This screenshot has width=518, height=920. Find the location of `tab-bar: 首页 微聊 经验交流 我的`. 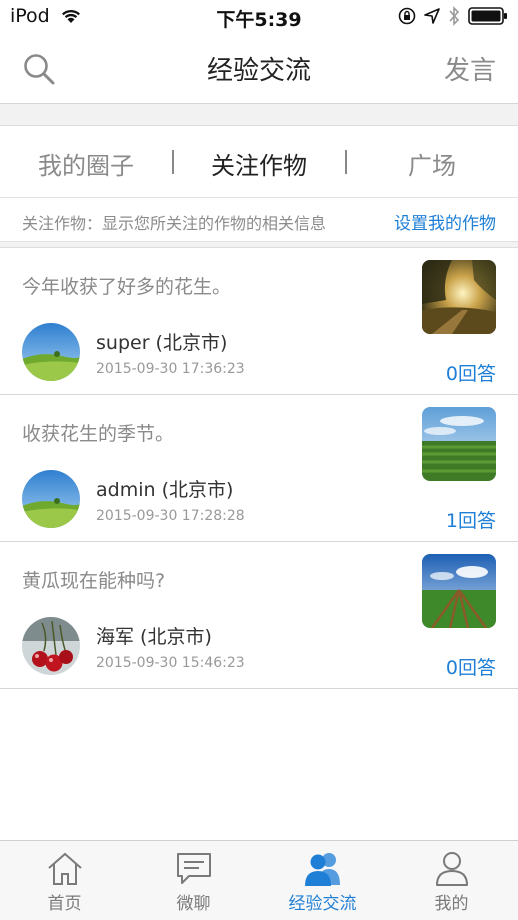

tab-bar: 首页 微聊 经验交流 我的 is located at coordinates (259, 880).